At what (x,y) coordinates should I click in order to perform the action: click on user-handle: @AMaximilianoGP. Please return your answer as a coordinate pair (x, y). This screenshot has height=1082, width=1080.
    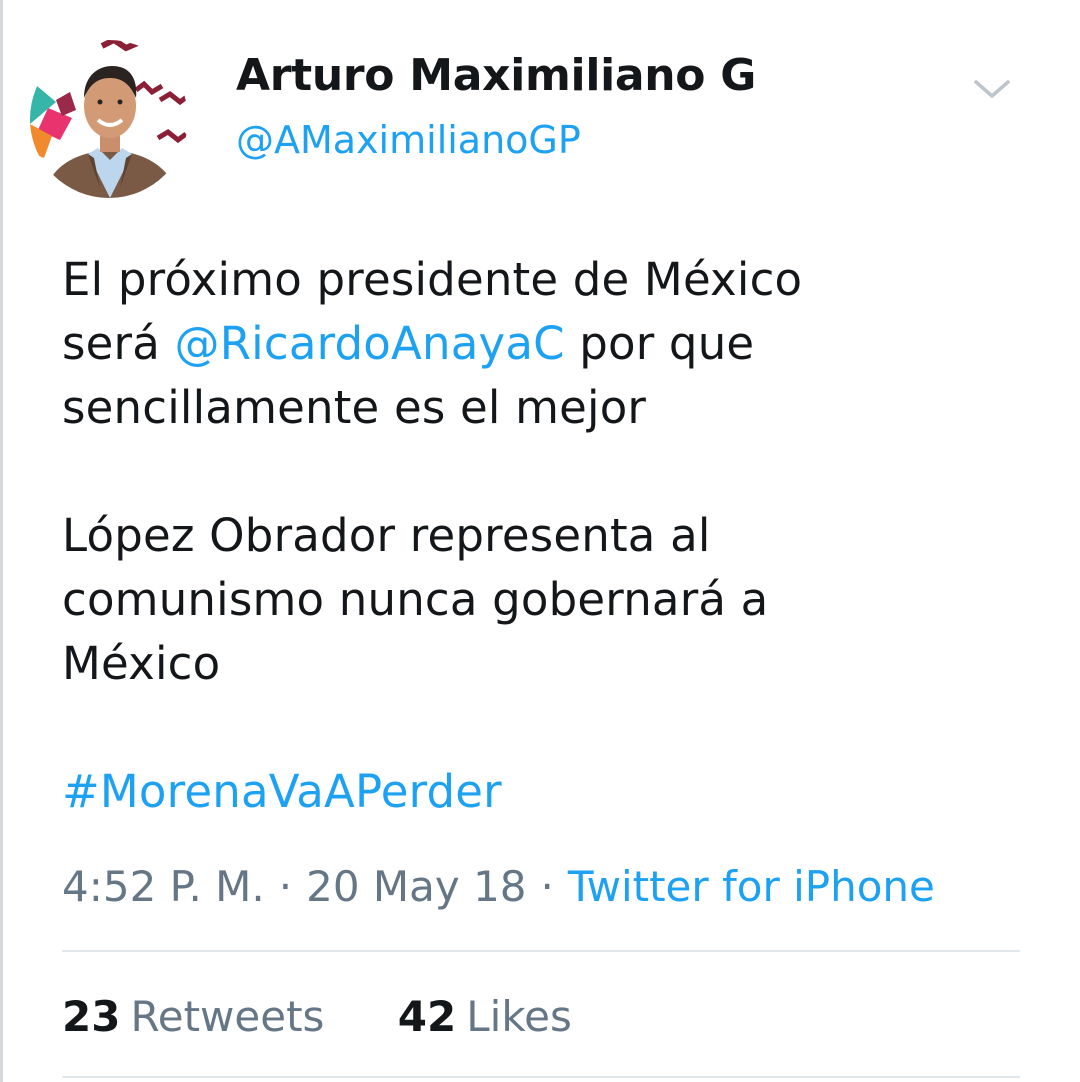
    Looking at the image, I should click on (408, 140).